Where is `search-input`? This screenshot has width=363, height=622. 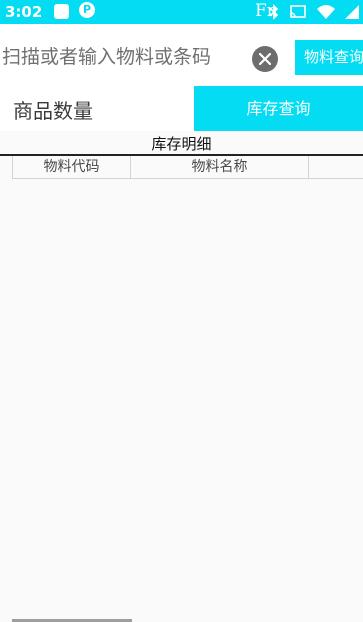 search-input is located at coordinates (123, 57).